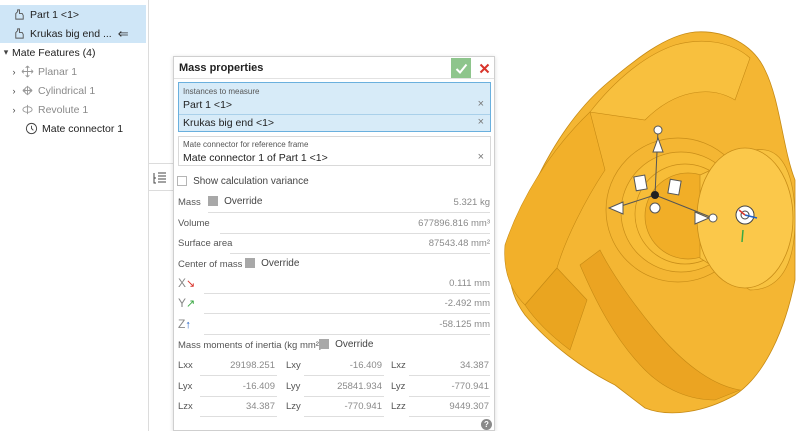 Image resolution: width=800 pixels, height=431 pixels. What do you see at coordinates (255, 158) in the screenshot?
I see `reference-value: Mate connector 1 of Part 1 <1>` at bounding box center [255, 158].